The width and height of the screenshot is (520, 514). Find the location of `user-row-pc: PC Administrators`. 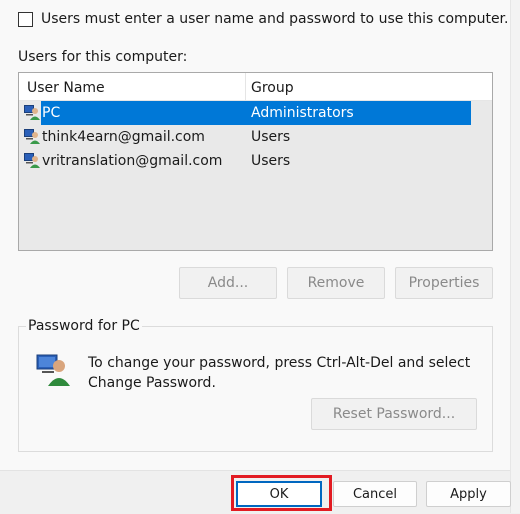

user-row-pc: PC Administrators is located at coordinates (255, 113).